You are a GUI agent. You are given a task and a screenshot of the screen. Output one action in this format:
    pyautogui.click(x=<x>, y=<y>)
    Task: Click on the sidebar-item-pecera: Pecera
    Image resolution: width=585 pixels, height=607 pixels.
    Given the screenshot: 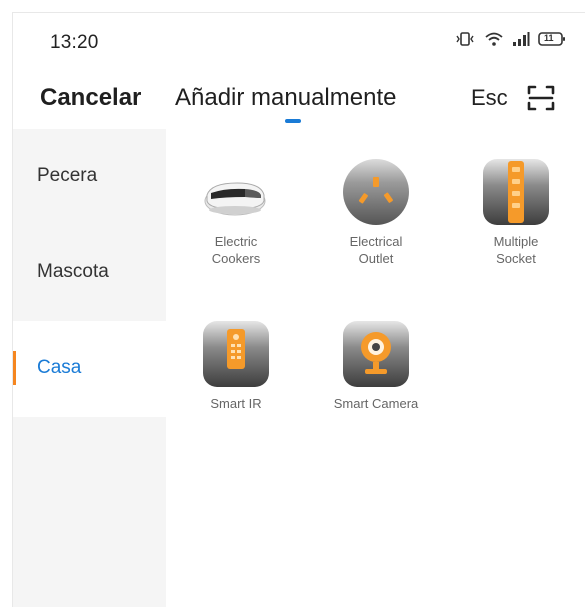 What is the action you would take?
    pyautogui.click(x=89, y=177)
    